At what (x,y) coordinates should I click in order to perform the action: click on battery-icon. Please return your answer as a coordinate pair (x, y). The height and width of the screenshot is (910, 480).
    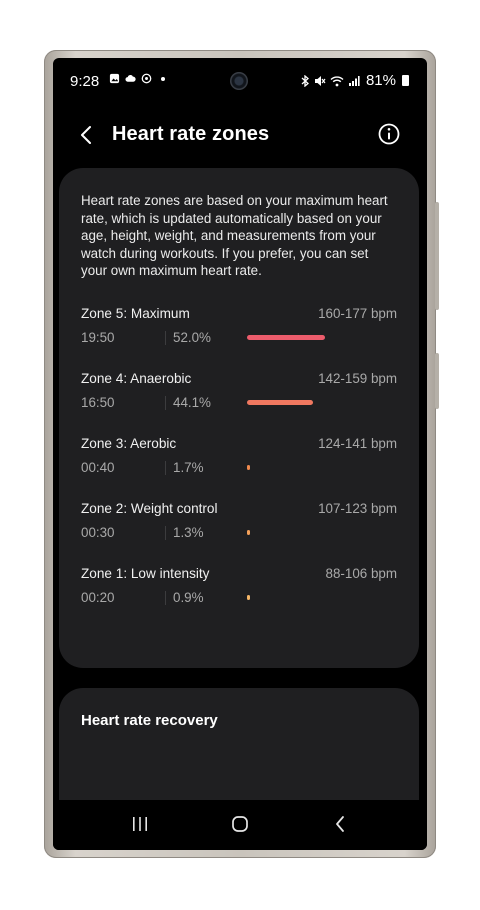
    Looking at the image, I should click on (405, 80).